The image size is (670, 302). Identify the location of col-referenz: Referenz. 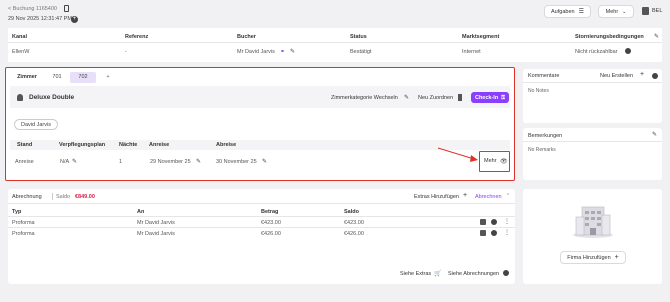
(137, 37).